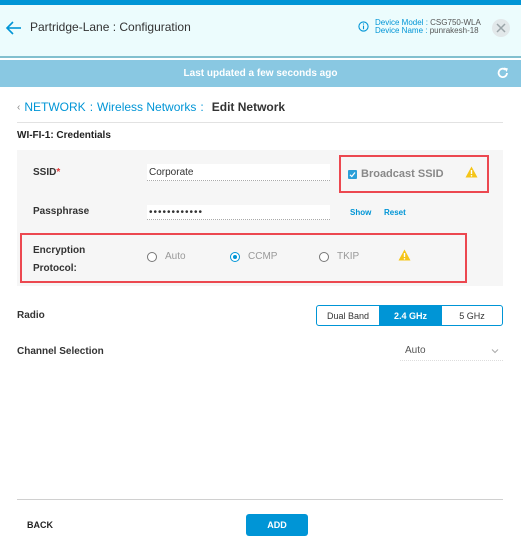  I want to click on back-button: BACK, so click(40, 525).